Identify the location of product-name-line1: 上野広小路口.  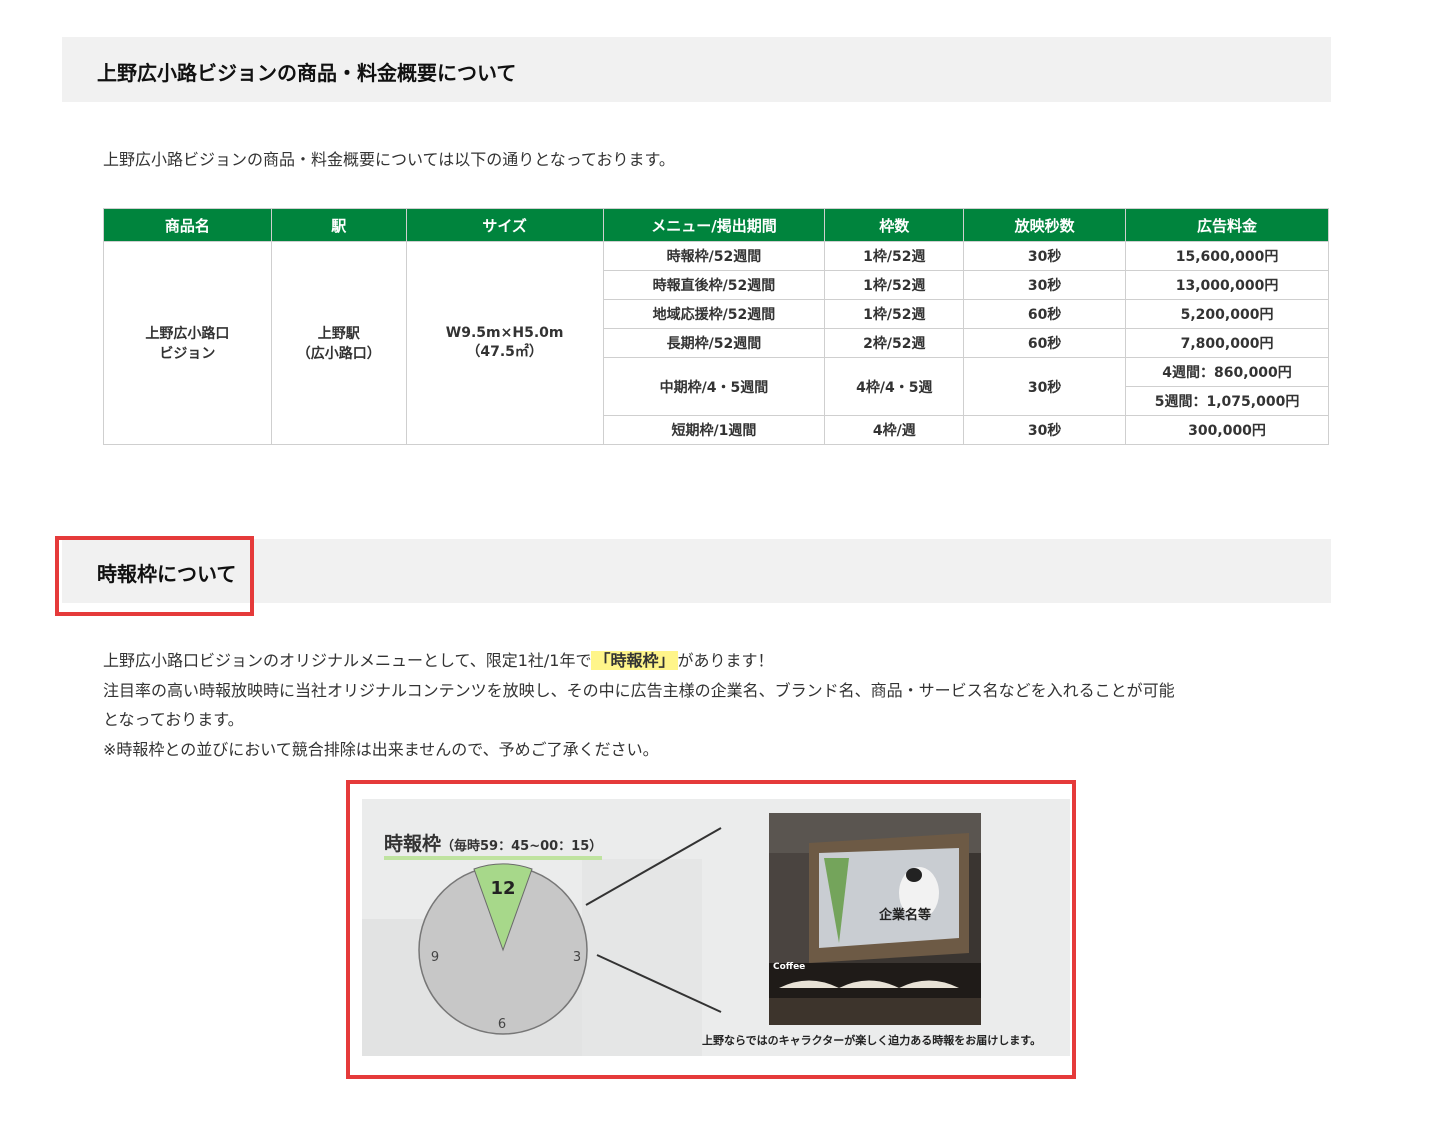
(187, 334).